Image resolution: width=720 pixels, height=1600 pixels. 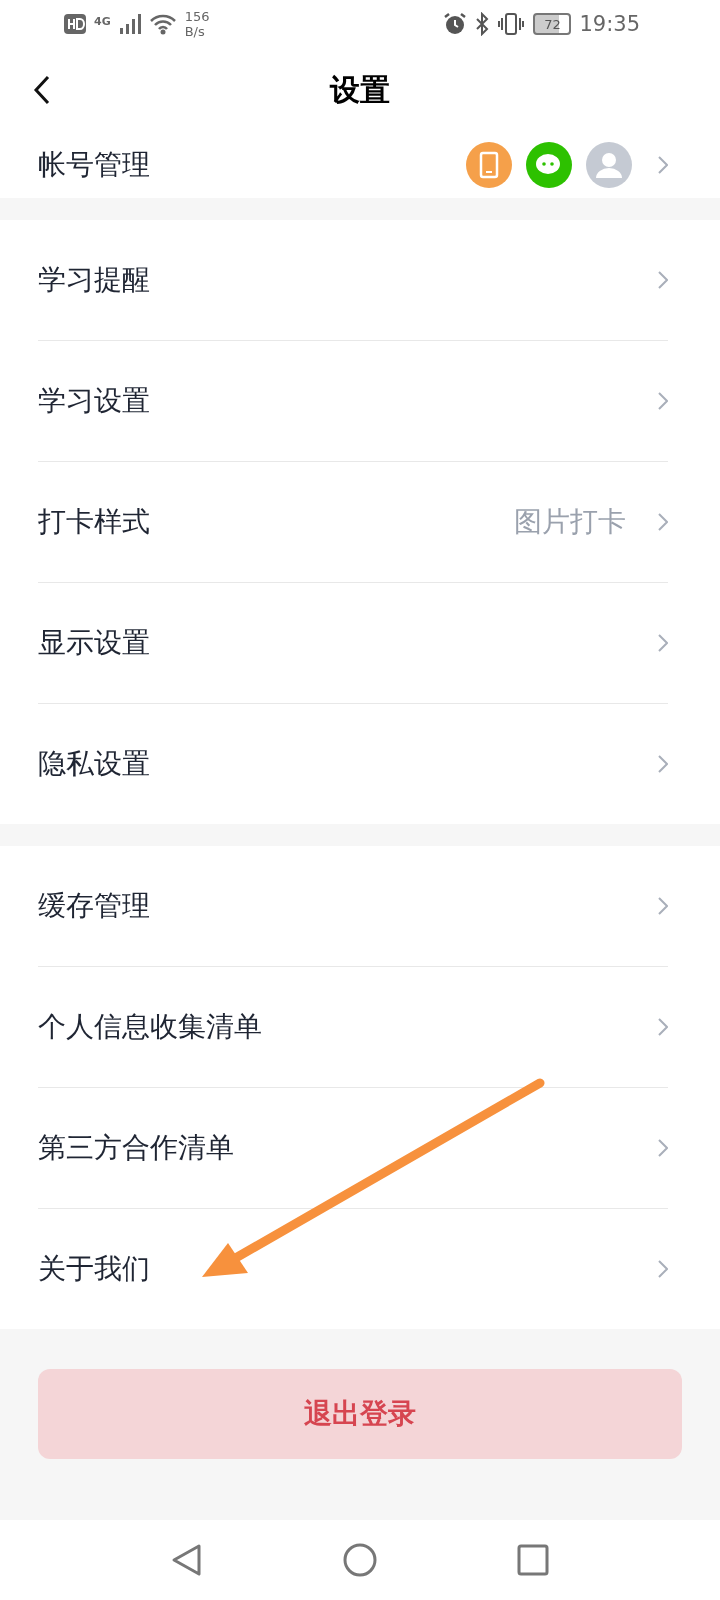 I want to click on settings-item: 学习提醒, so click(x=353, y=280).